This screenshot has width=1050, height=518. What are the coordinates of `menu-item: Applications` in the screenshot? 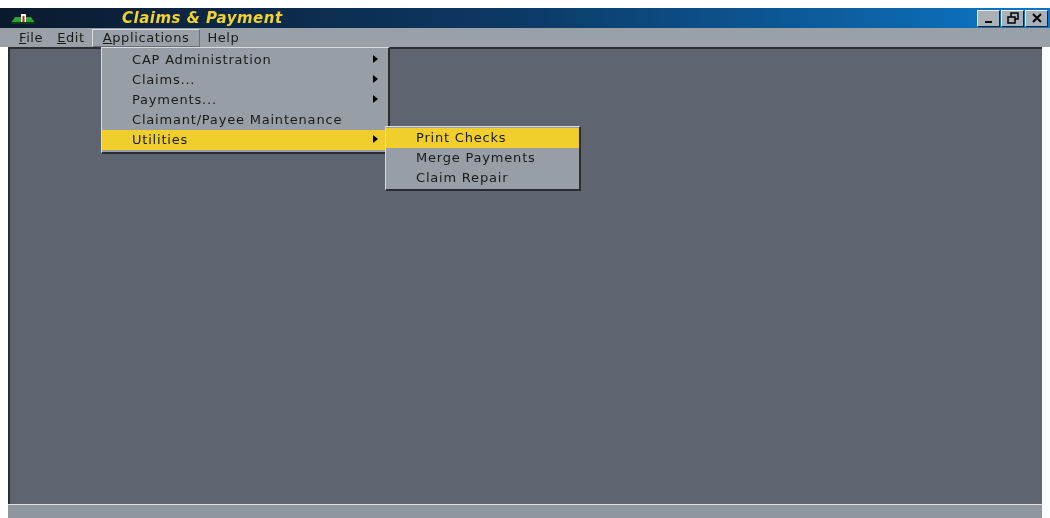 It's located at (146, 37).